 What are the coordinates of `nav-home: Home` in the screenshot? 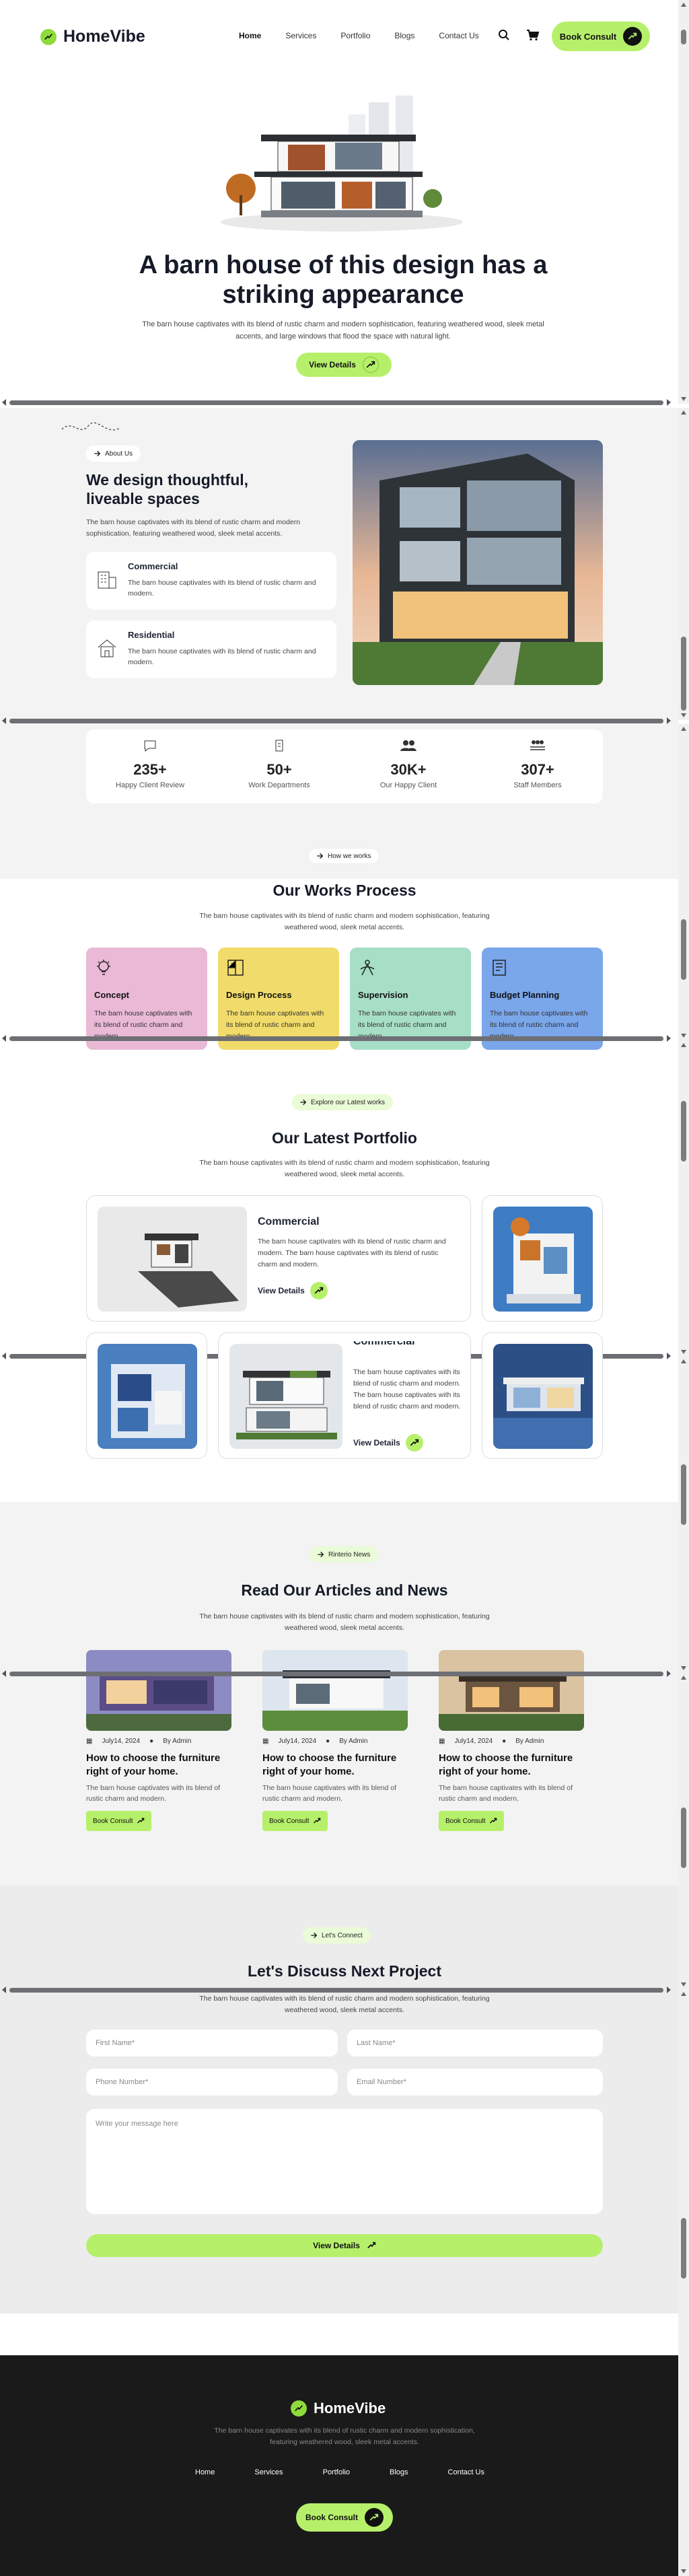 It's located at (250, 35).